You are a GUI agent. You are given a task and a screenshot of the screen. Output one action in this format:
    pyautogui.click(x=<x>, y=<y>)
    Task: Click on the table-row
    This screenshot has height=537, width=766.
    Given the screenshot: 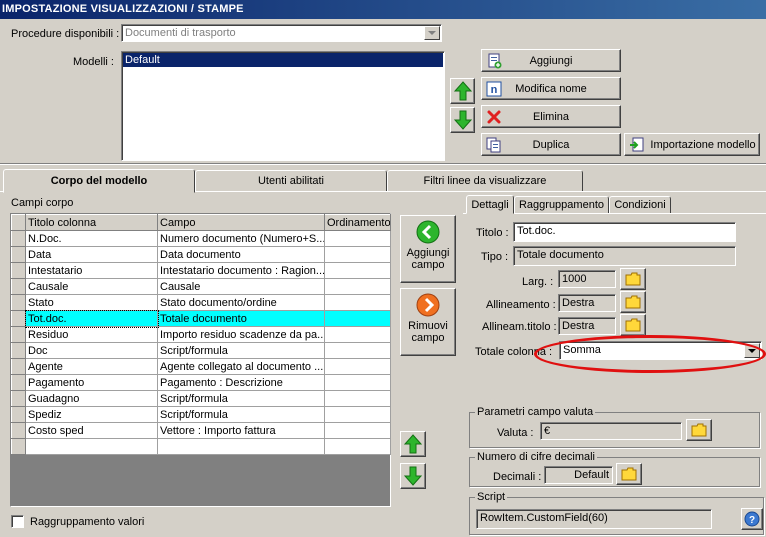 What is the action you would take?
    pyautogui.click(x=201, y=446)
    